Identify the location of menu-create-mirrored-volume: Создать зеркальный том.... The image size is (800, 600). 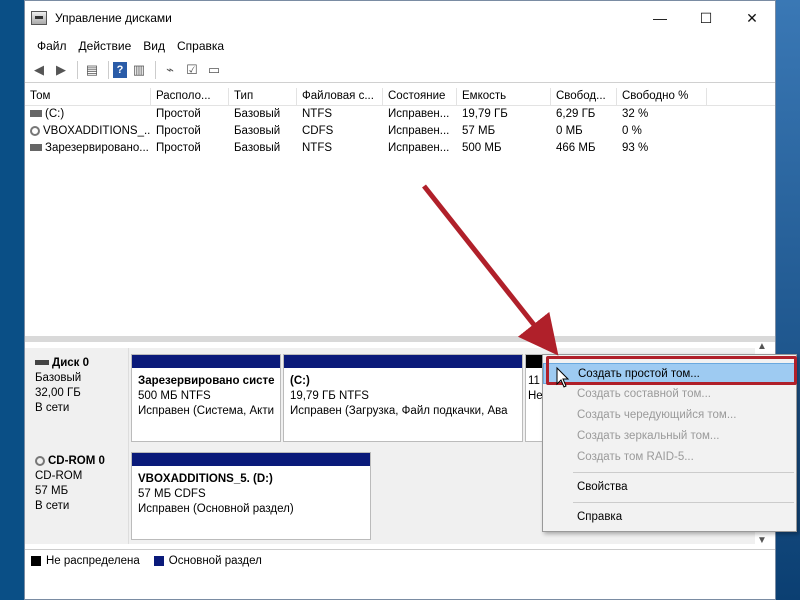
(669, 436).